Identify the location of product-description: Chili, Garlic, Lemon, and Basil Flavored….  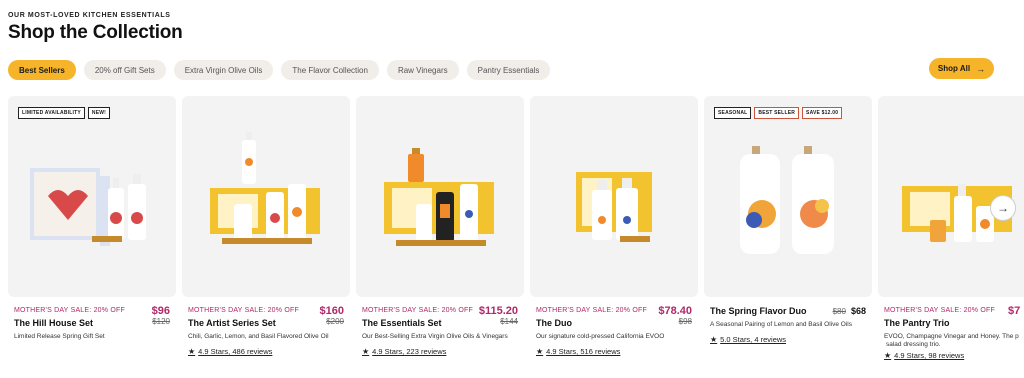
(258, 336).